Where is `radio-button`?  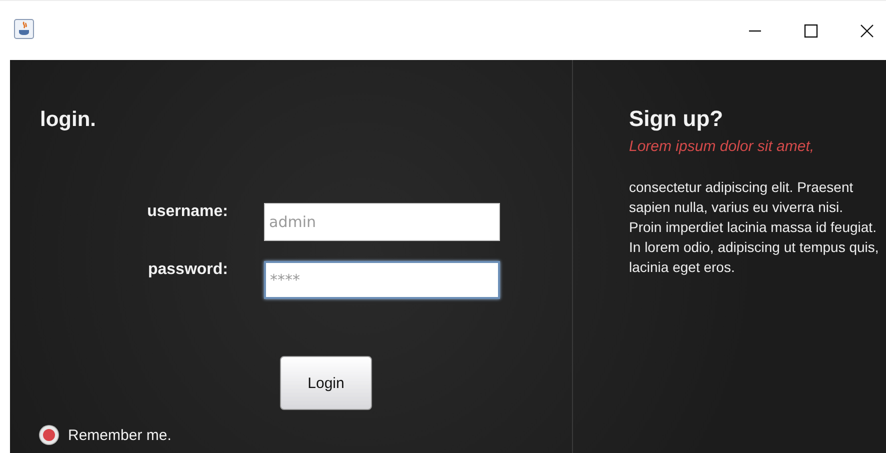 radio-button is located at coordinates (49, 435).